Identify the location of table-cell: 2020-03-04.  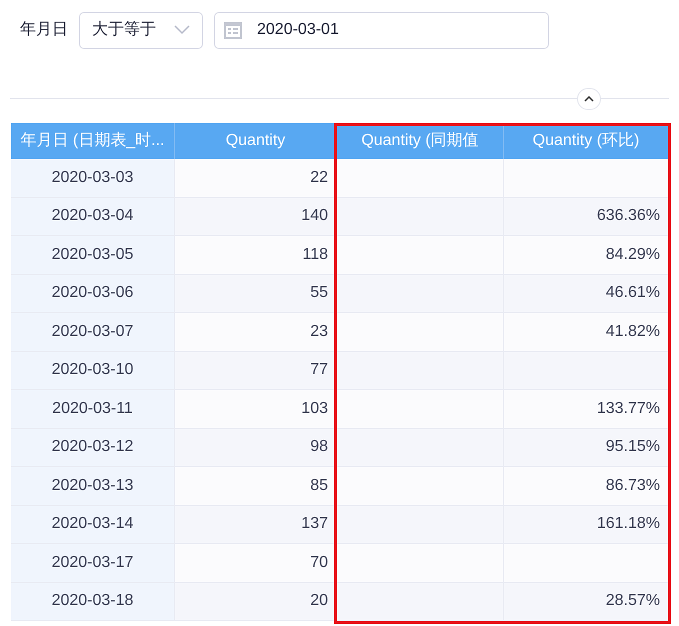
(93, 216).